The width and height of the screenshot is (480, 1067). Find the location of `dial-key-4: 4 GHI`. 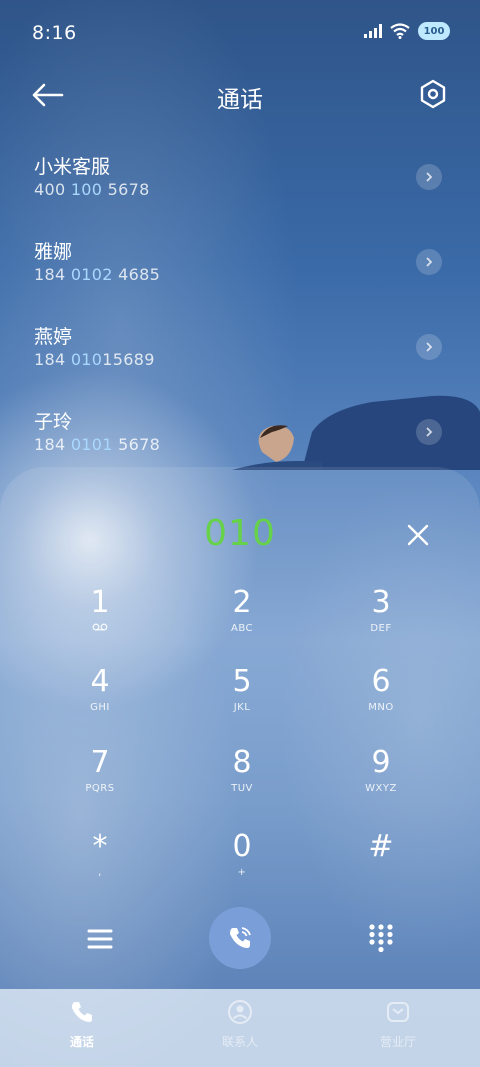

dial-key-4: 4 GHI is located at coordinates (100, 698).